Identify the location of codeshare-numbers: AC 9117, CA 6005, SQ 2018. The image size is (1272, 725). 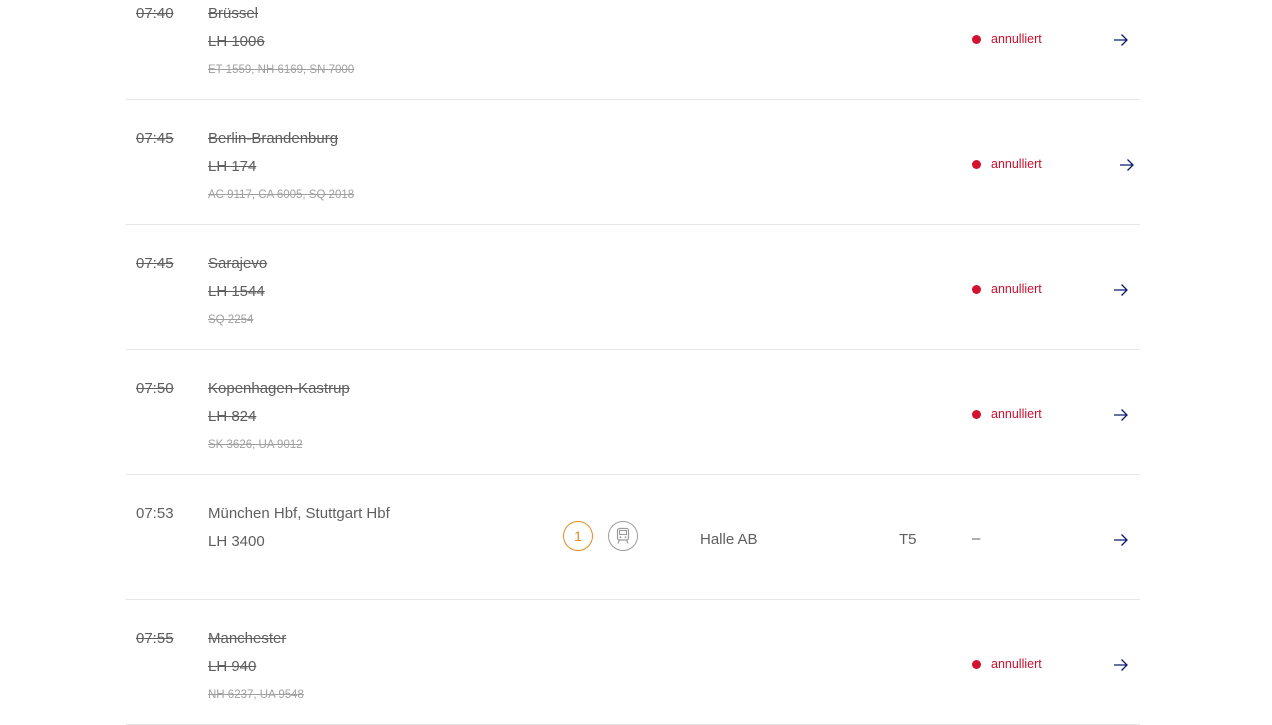
(281, 195).